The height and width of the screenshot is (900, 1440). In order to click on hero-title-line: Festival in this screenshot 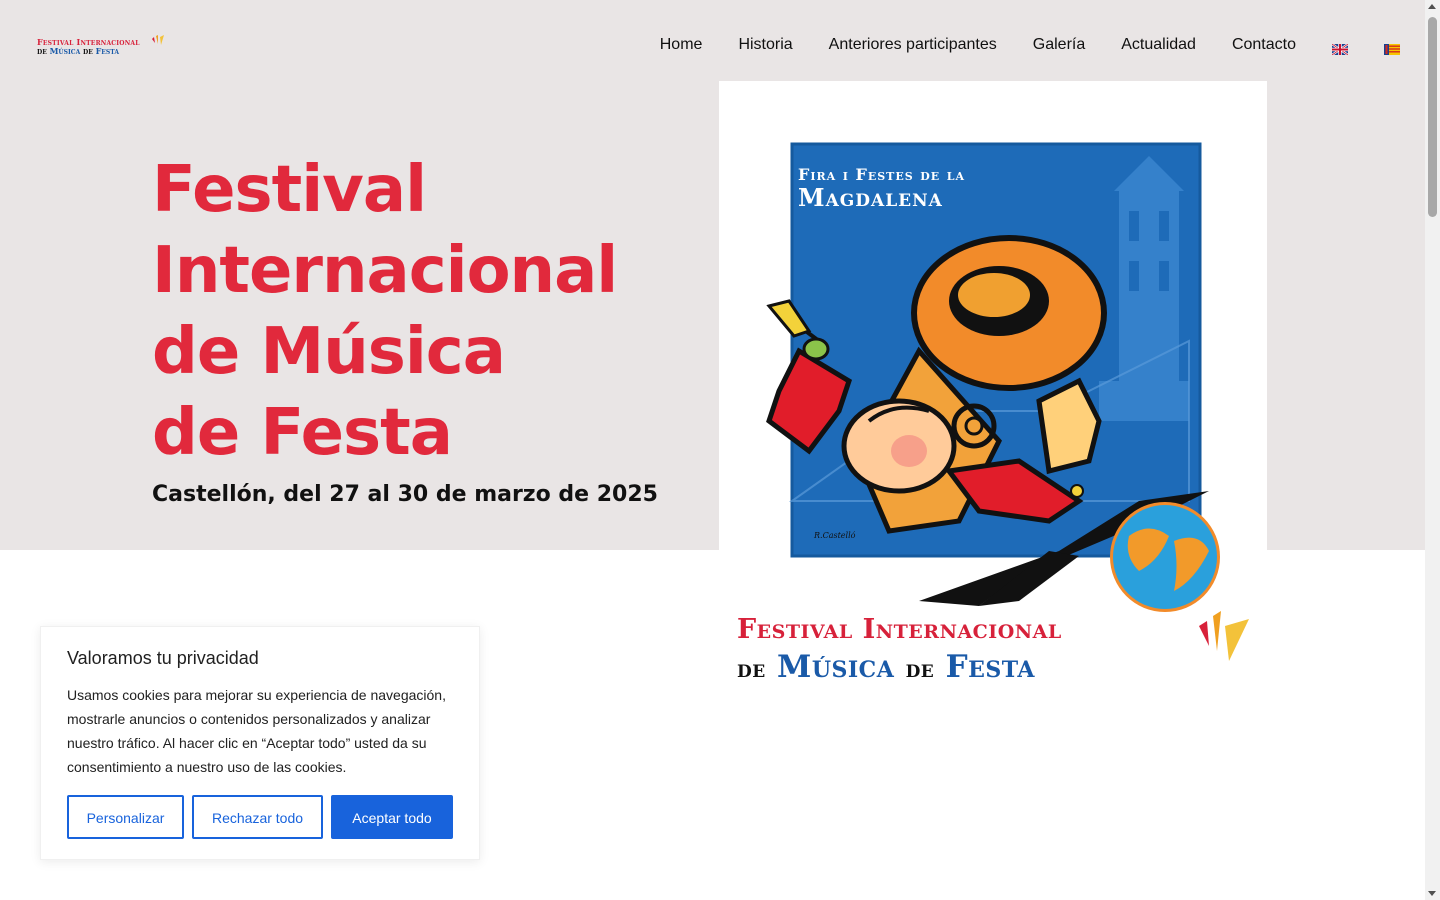, I will do `click(289, 190)`.